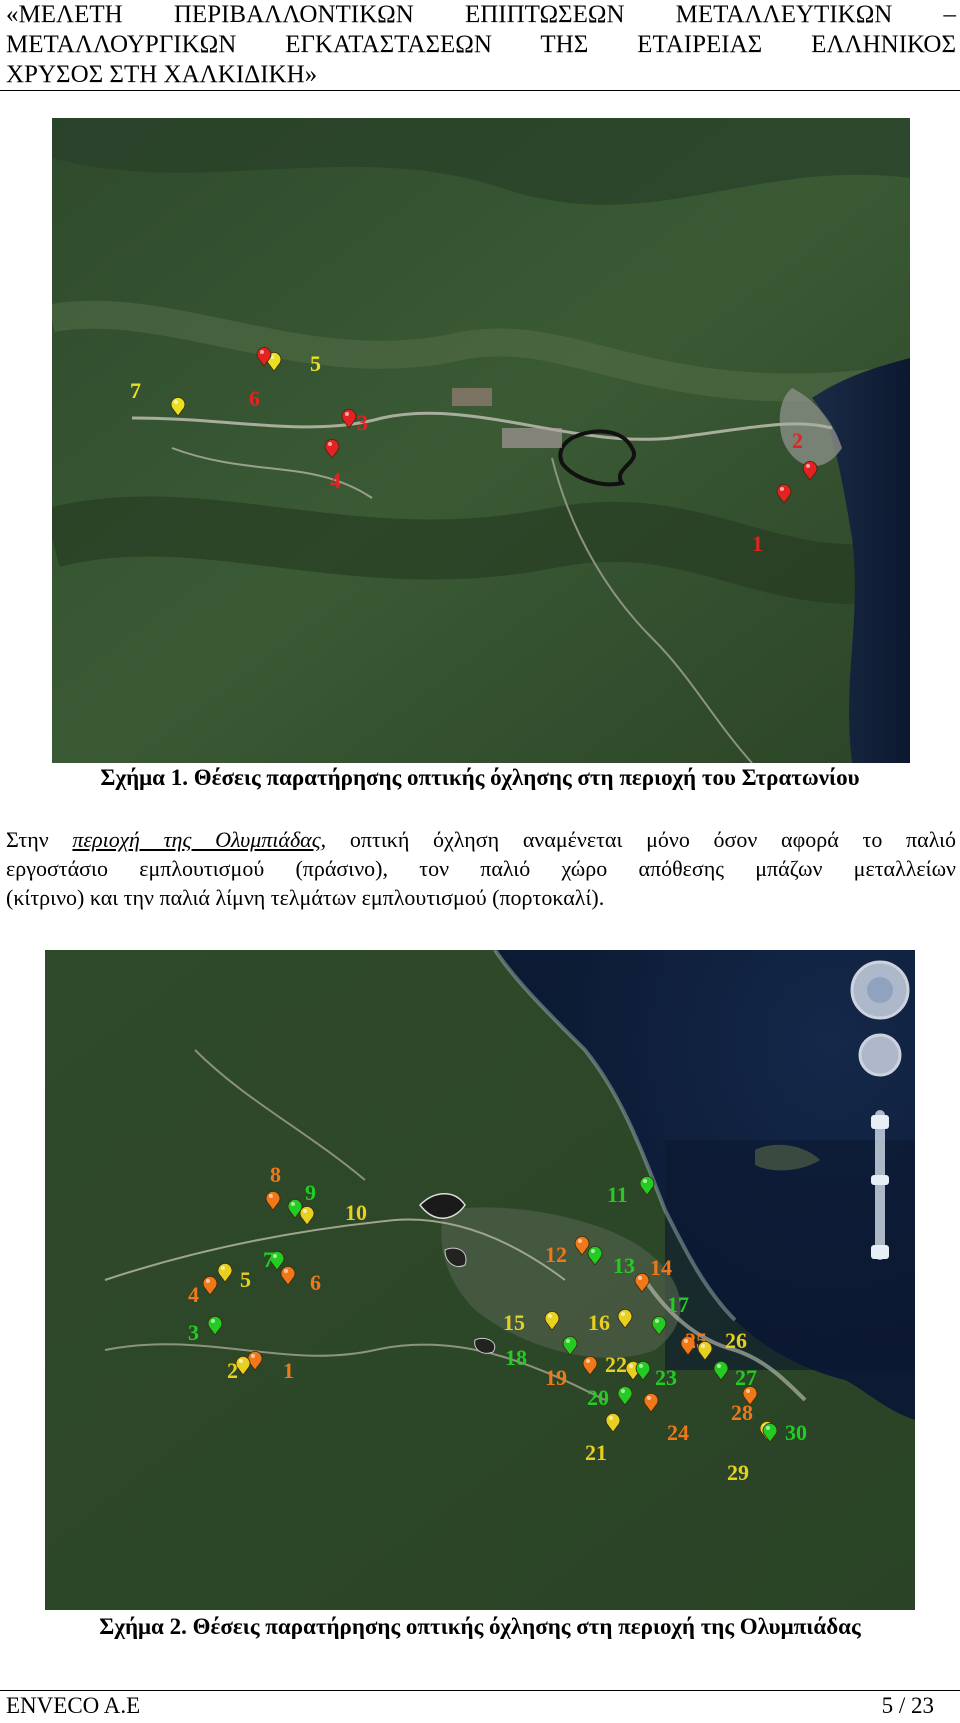 This screenshot has width=960, height=1723. What do you see at coordinates (288, 1370) in the screenshot?
I see `figure2-label-1: 1` at bounding box center [288, 1370].